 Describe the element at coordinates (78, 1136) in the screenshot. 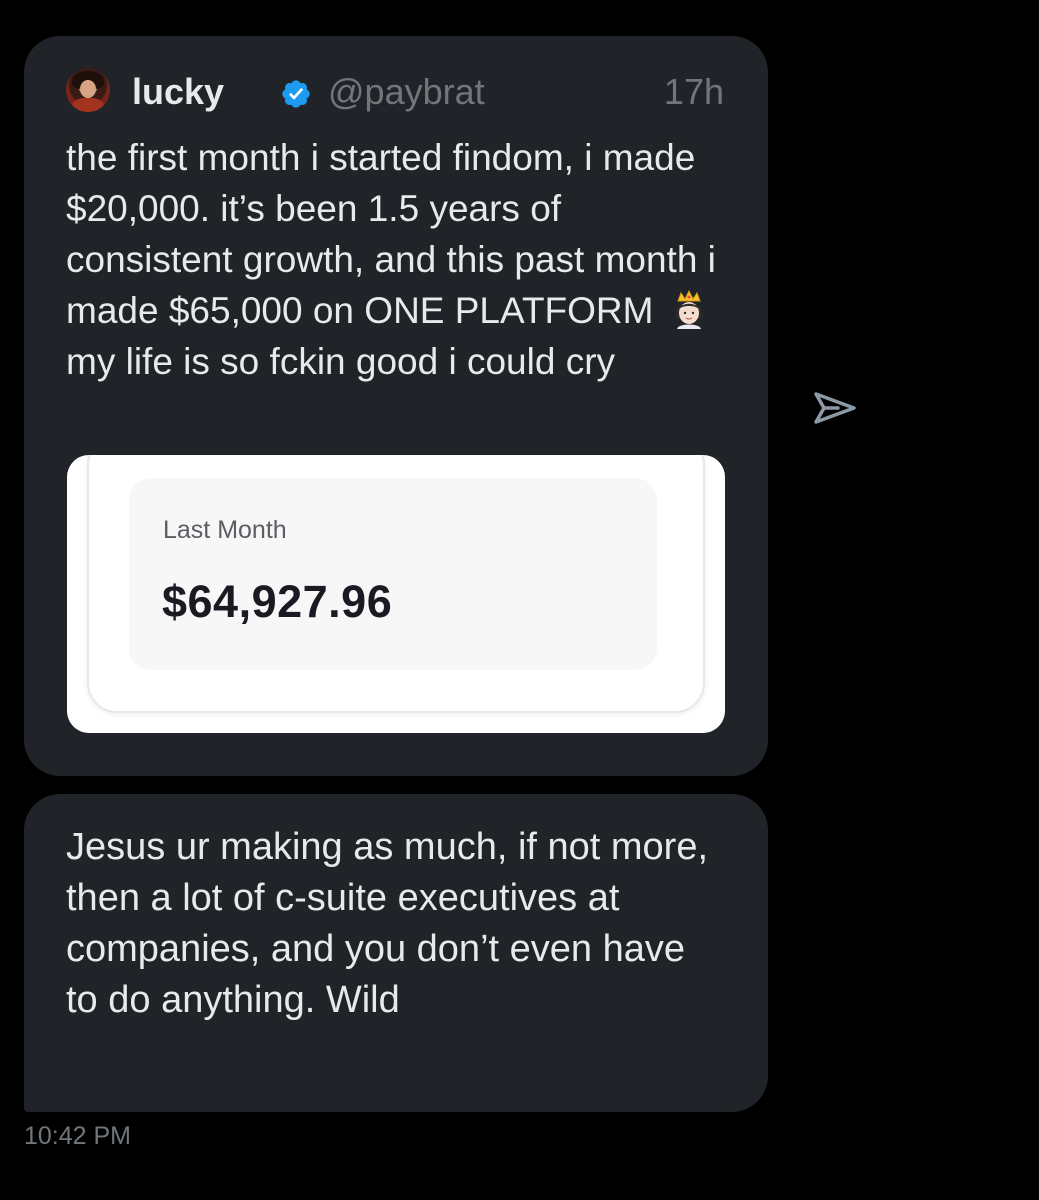

I see `message-timestamp: 10:42 PM` at that location.